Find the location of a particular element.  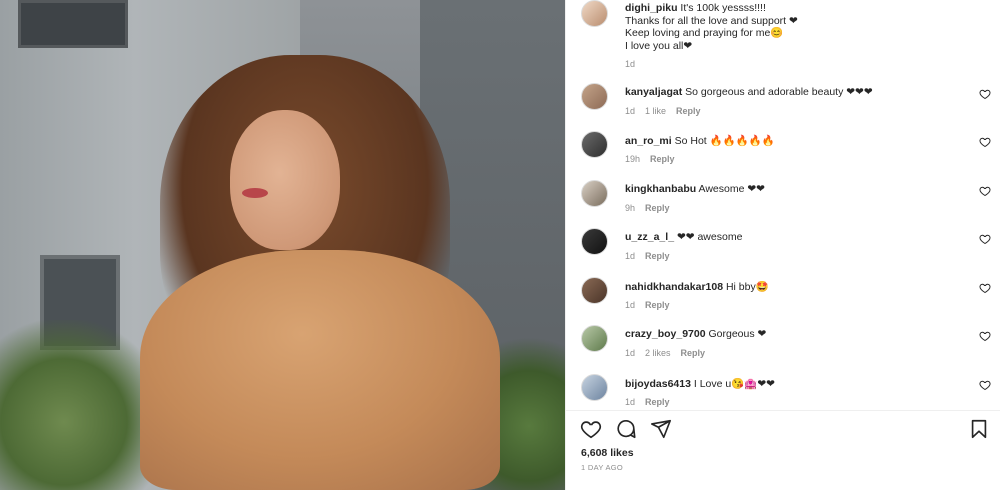

comment-item: bijoydas6413 I Love u😘🏩❤❤ 1d Reply is located at coordinates (783, 398).